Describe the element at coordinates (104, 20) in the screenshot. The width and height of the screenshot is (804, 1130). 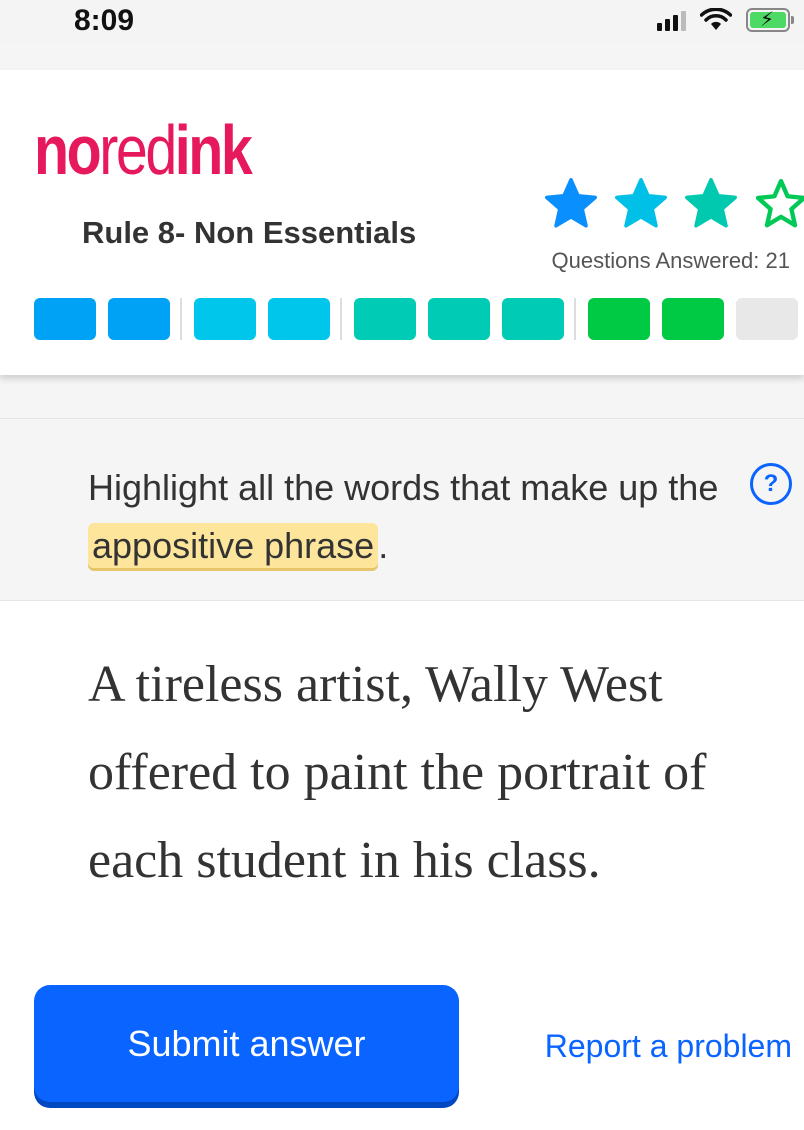
I see `status-time: 8:09` at that location.